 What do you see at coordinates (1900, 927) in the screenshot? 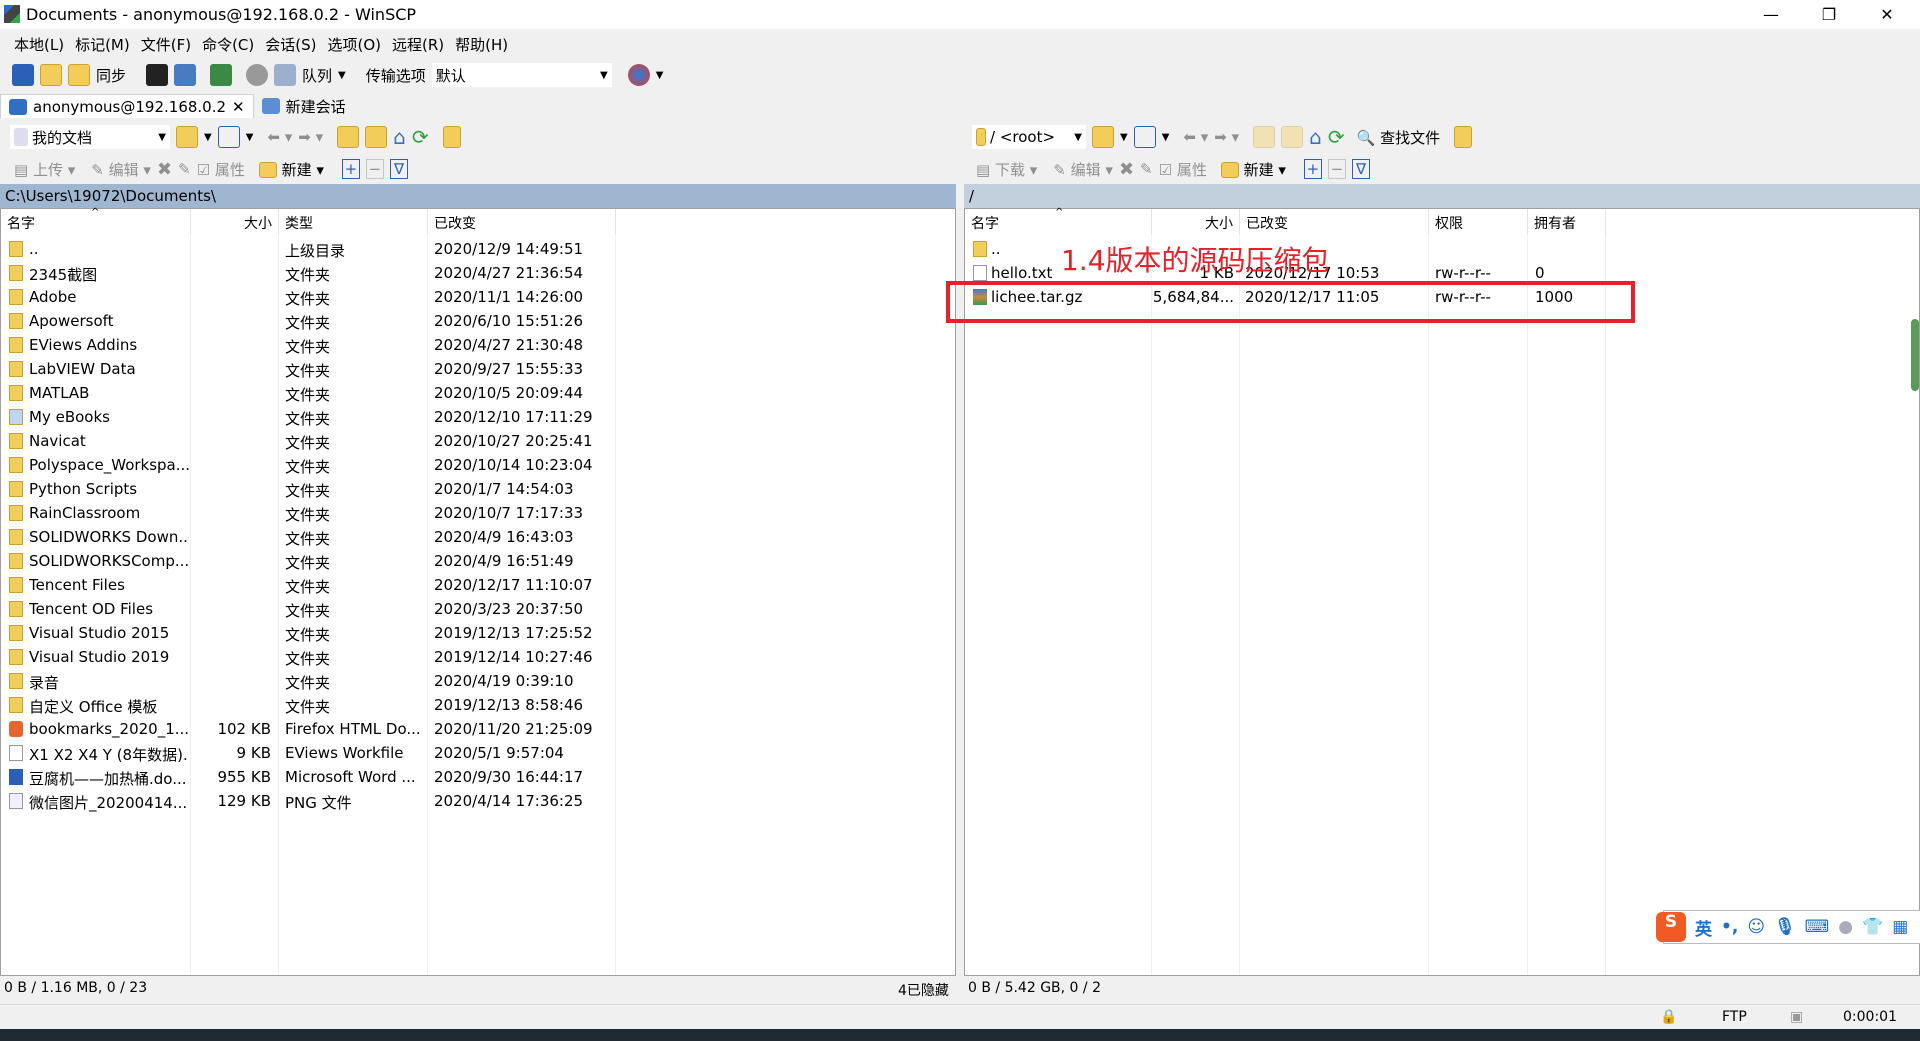
I see `grid-menu-icon: ▦` at bounding box center [1900, 927].